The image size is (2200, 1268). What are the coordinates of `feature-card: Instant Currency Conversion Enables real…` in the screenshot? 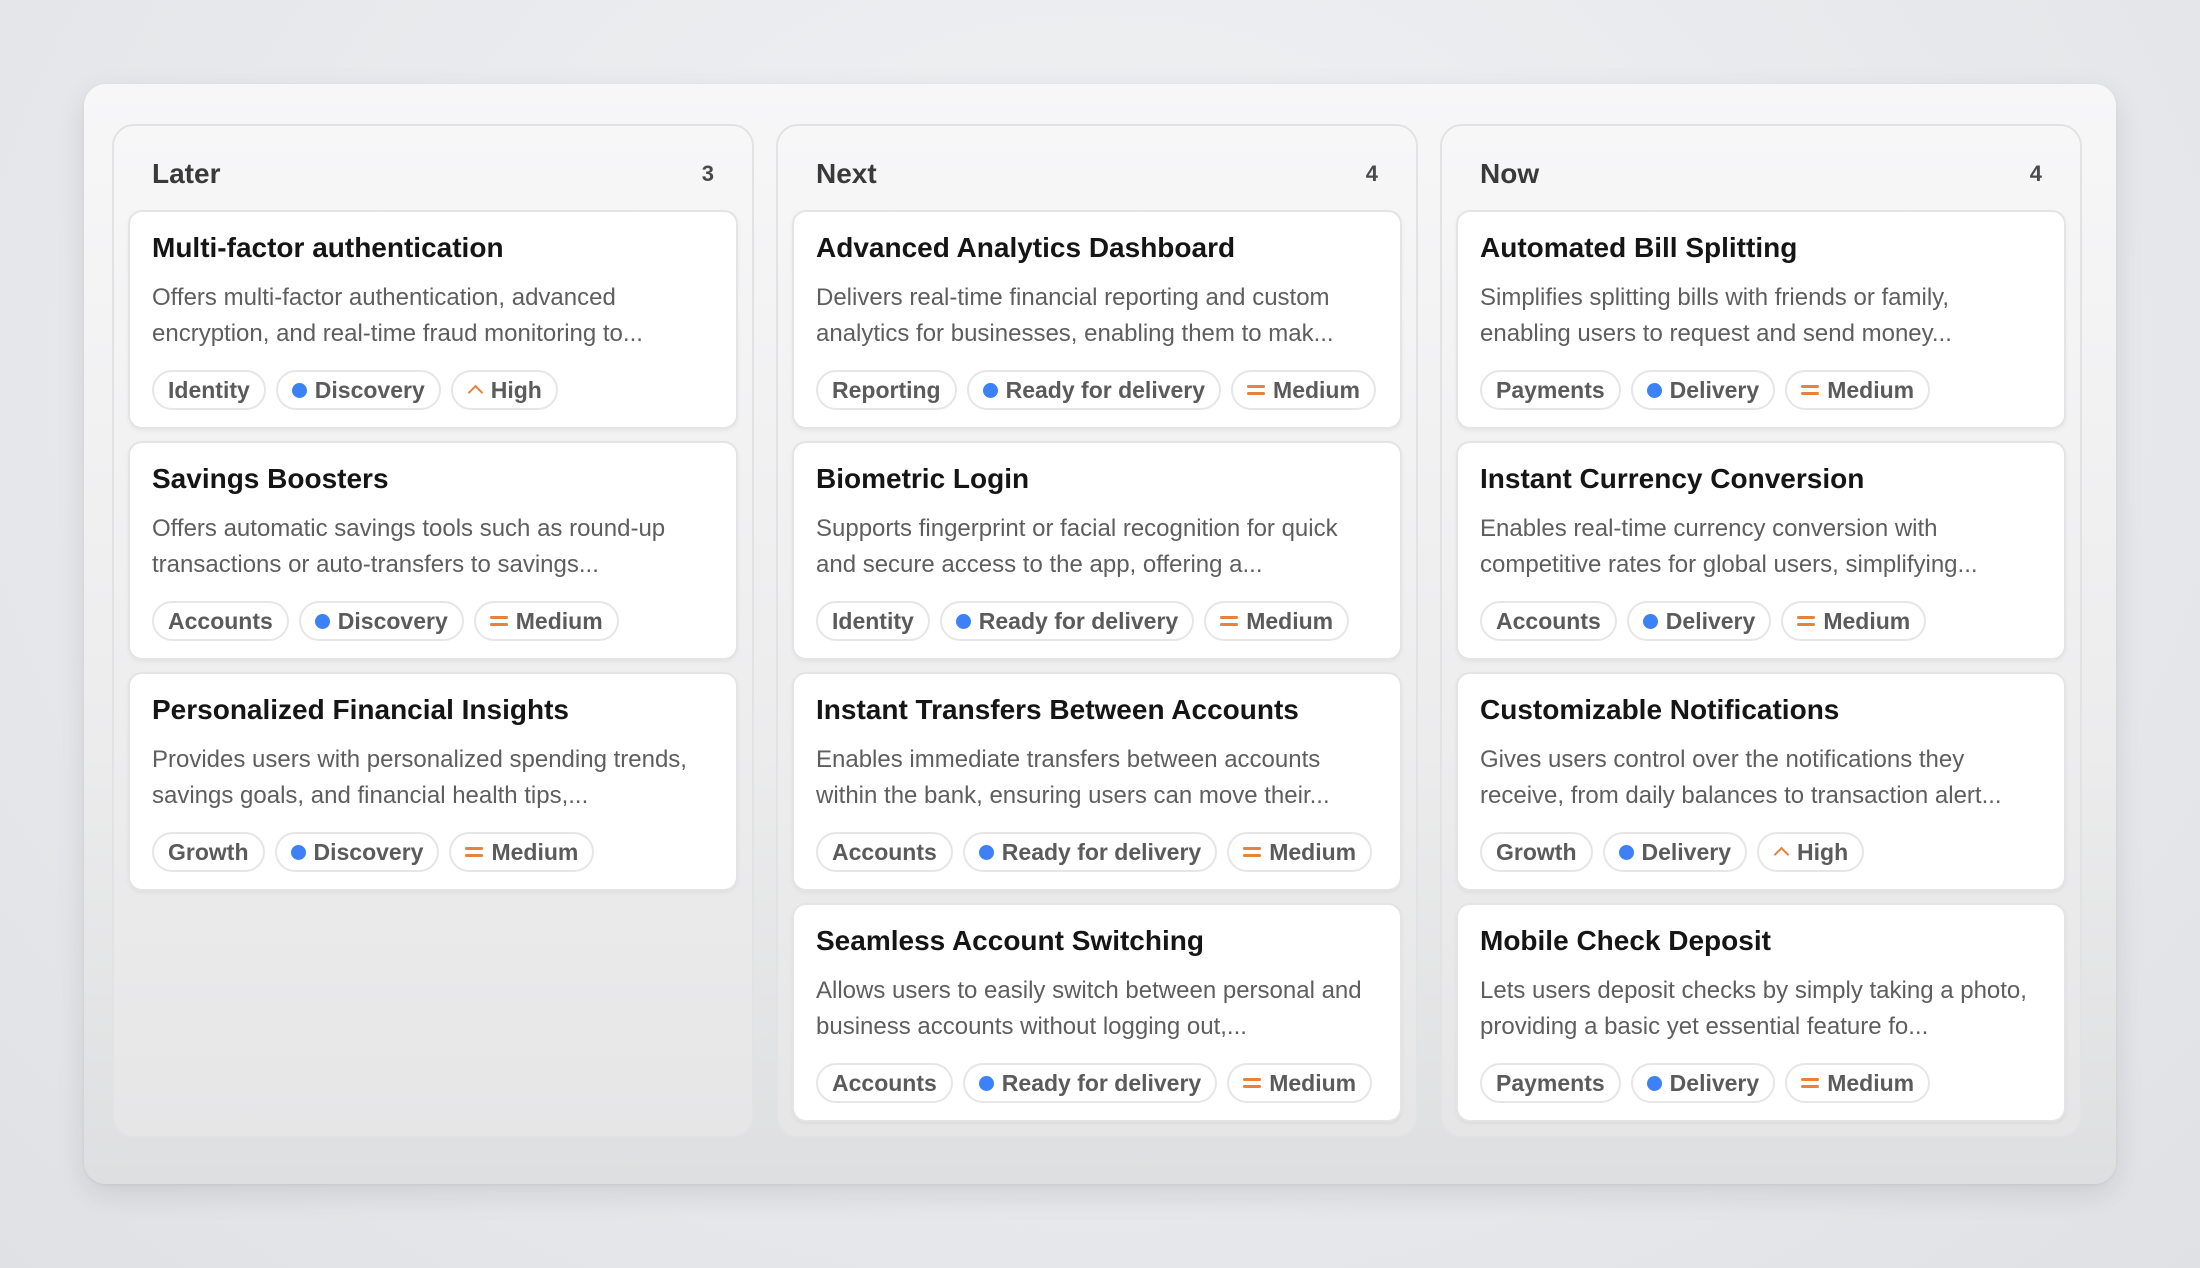 It's located at (1761, 550).